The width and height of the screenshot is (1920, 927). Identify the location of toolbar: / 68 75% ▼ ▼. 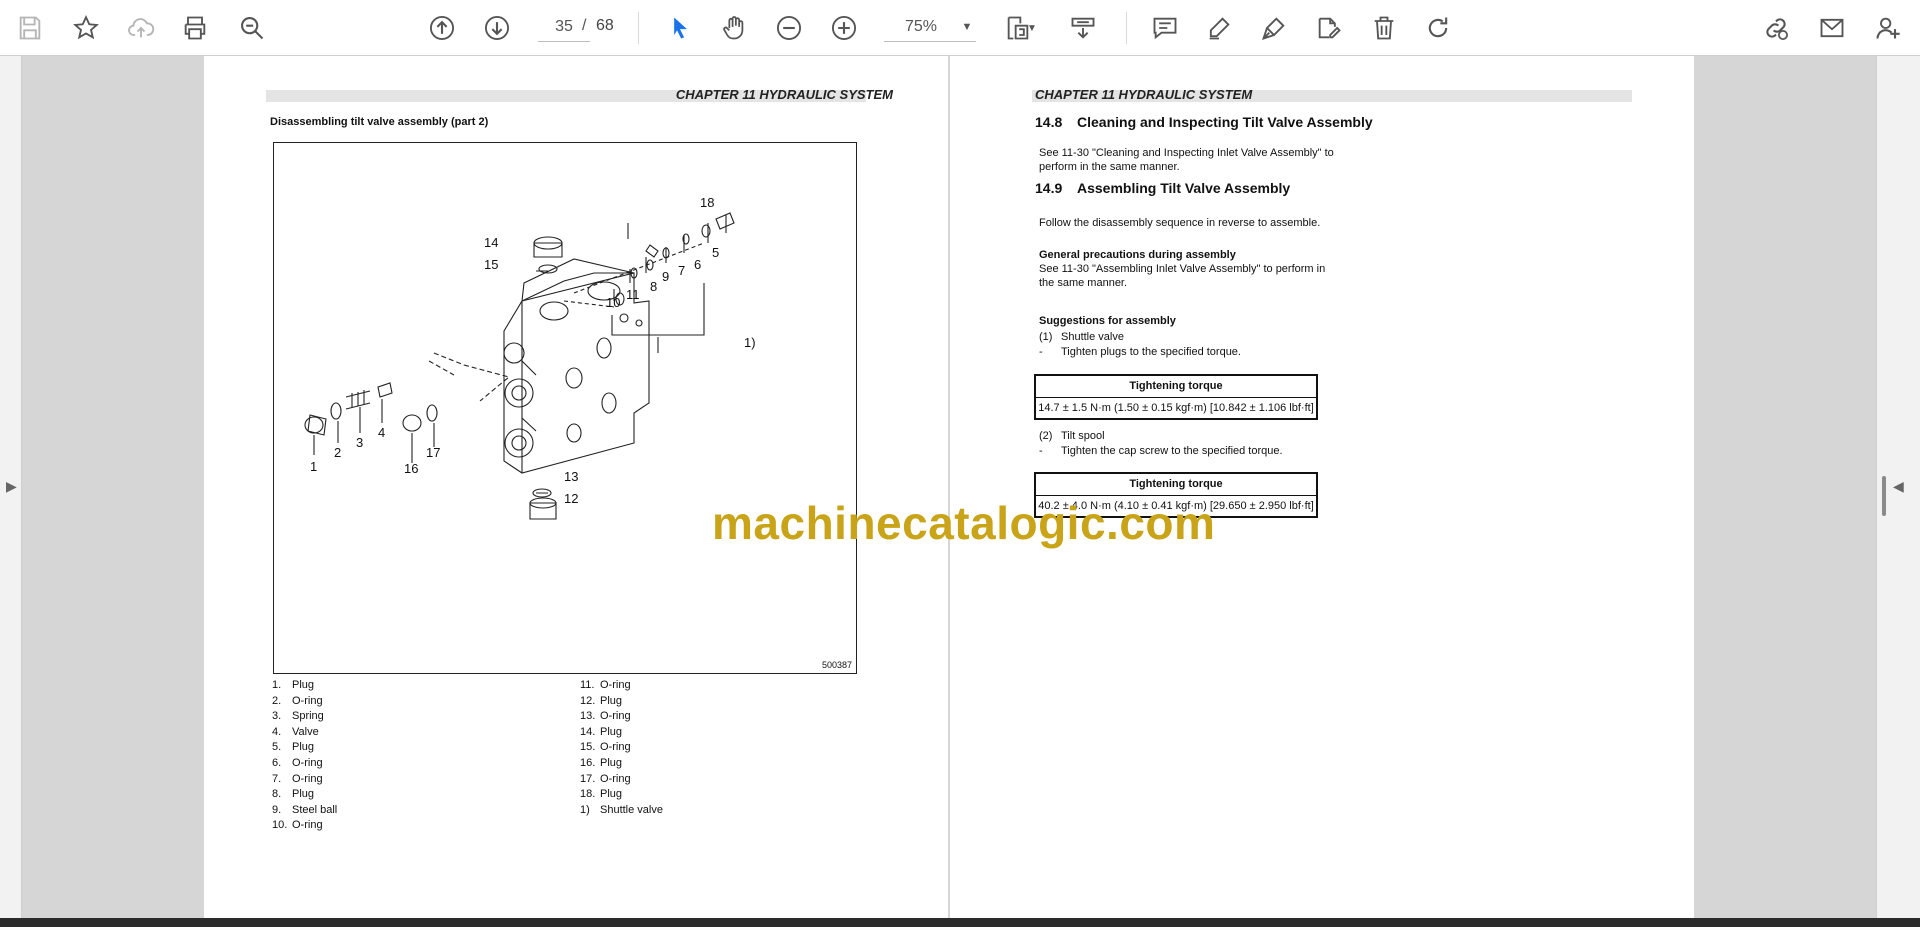
(960, 28).